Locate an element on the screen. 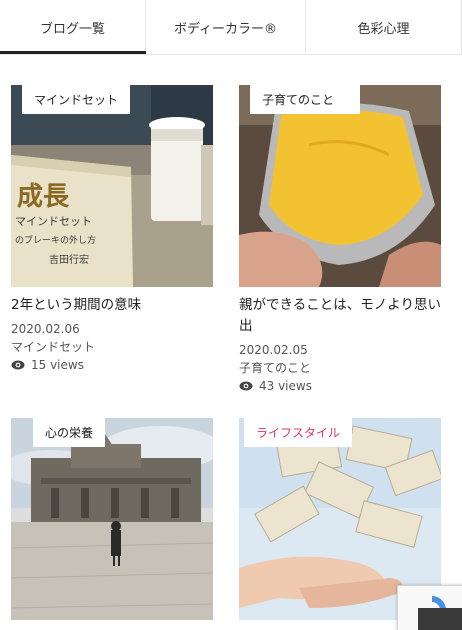 This screenshot has width=462, height=630. category-label: マインドセット is located at coordinates (76, 99).